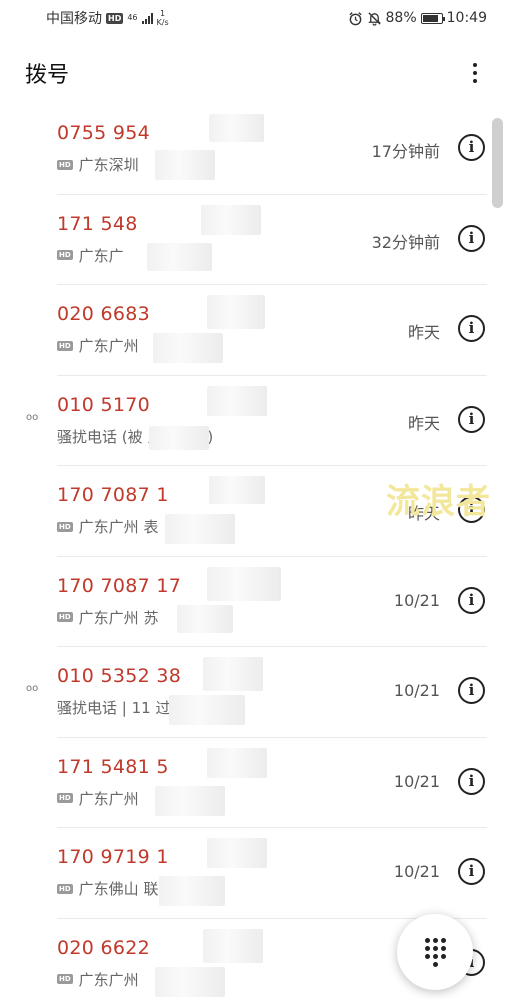 The width and height of the screenshot is (509, 1000). I want to click on call-log-row: oo 010 5352 38 骚扰电话 | 11 过 10/21 i, so click(256, 692).